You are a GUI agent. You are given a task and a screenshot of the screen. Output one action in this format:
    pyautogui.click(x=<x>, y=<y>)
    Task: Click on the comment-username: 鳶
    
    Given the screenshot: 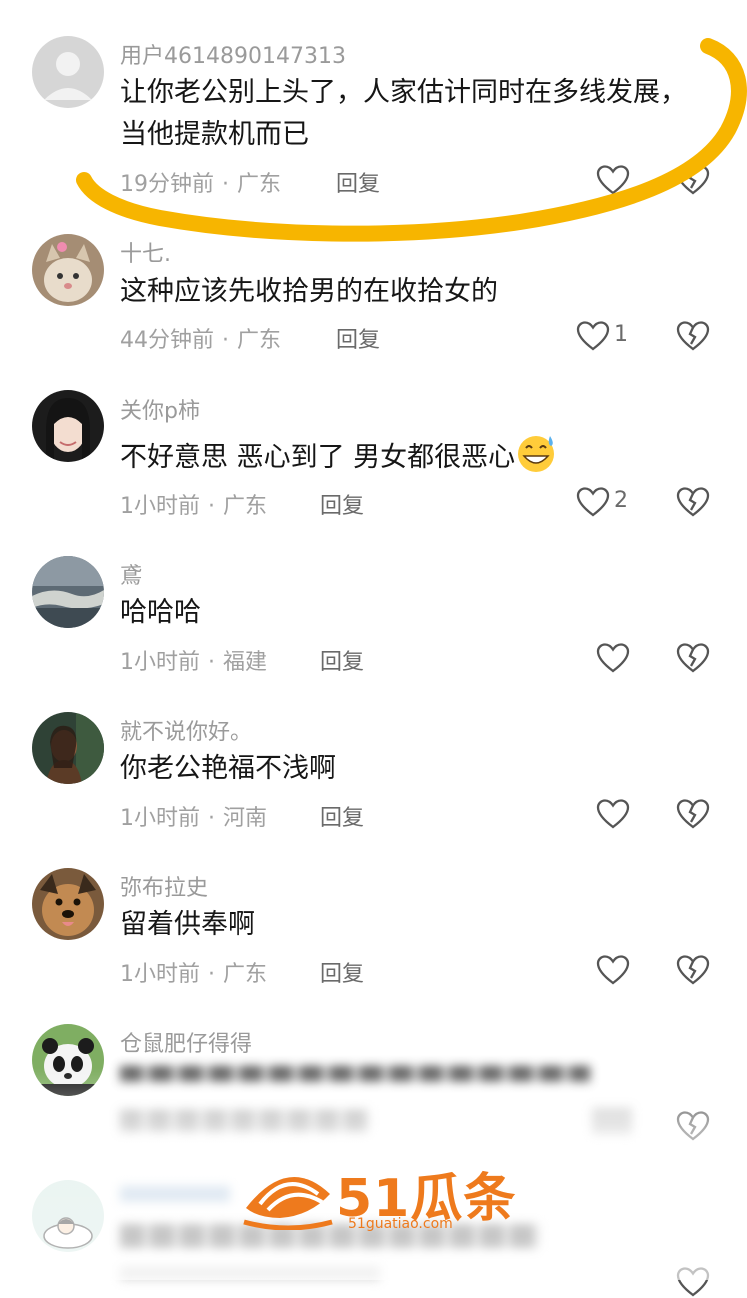 What is the action you would take?
    pyautogui.click(x=131, y=574)
    